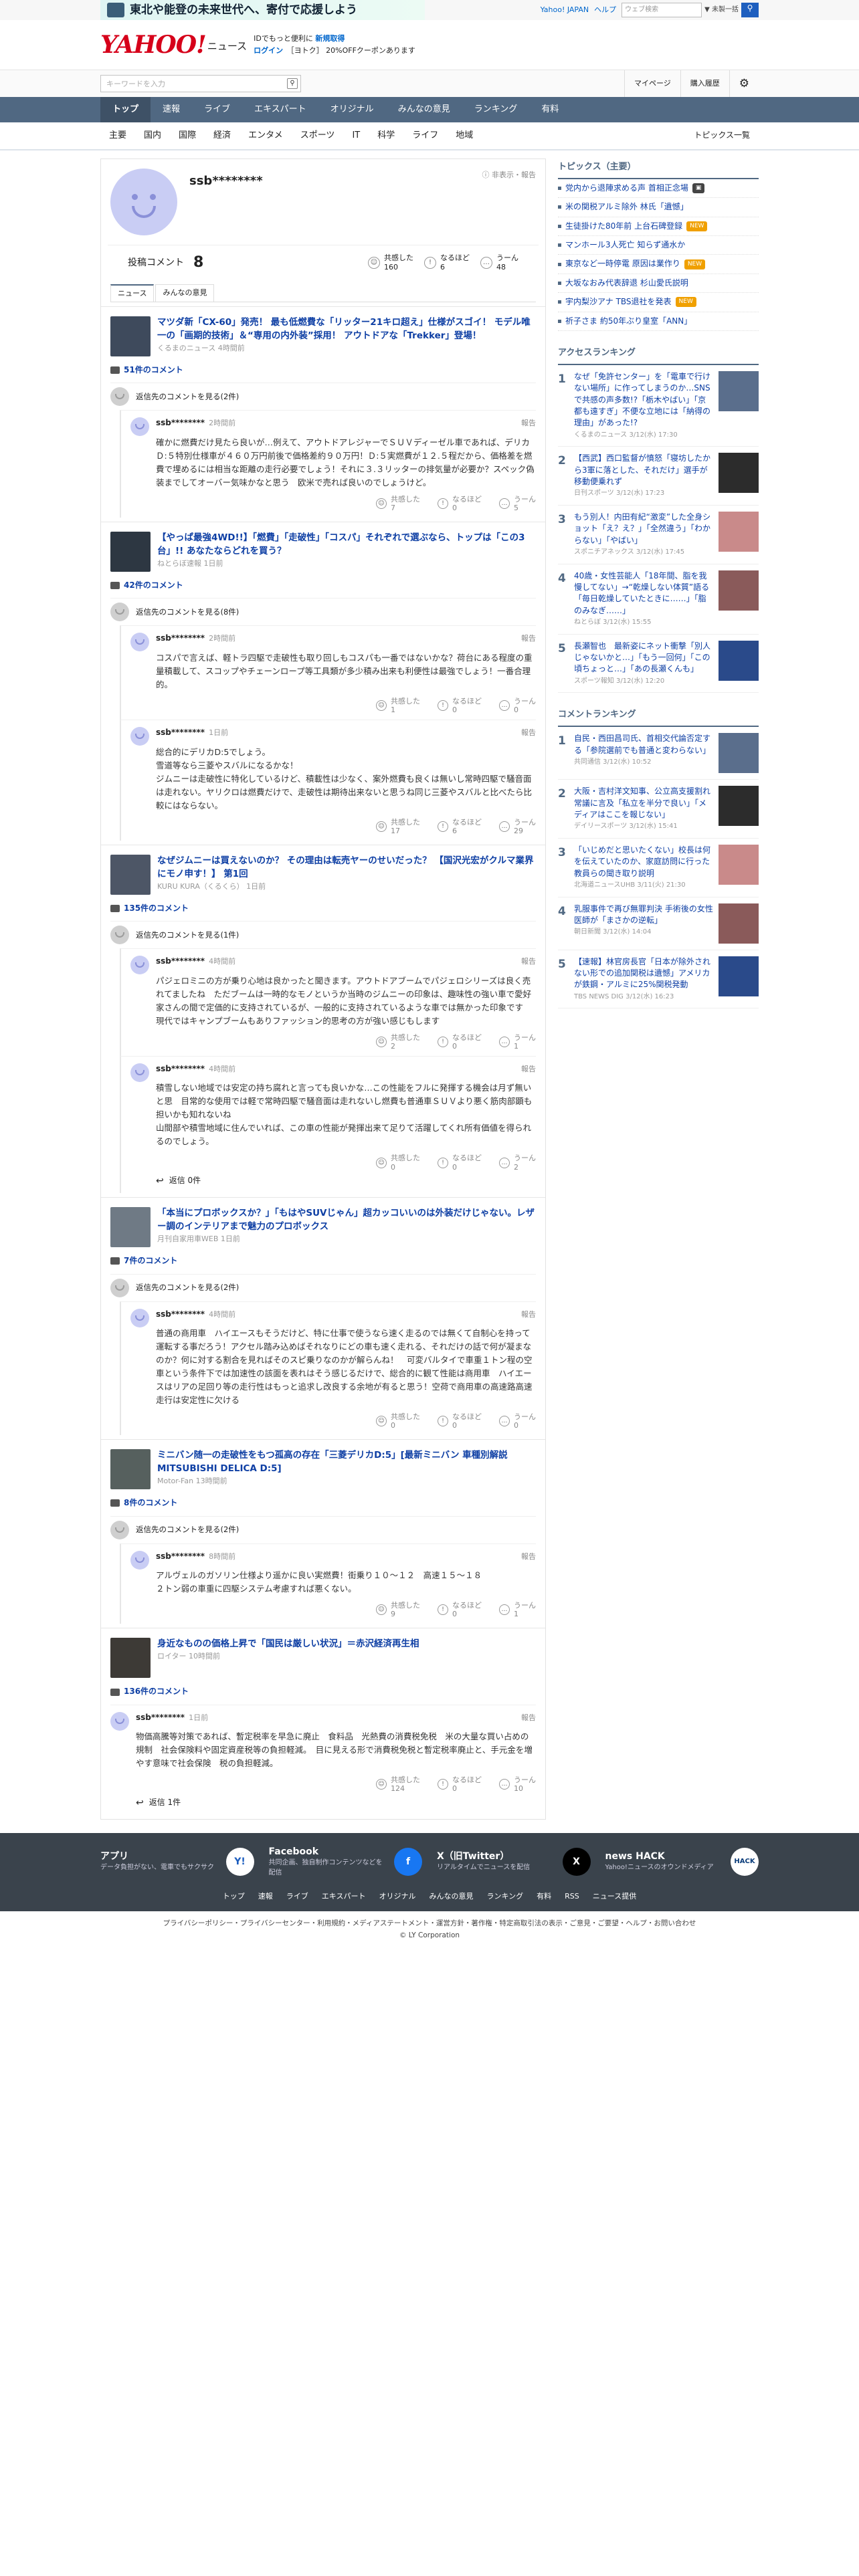 The image size is (859, 2576). I want to click on purchase-history-link: 購入履歴, so click(704, 83).